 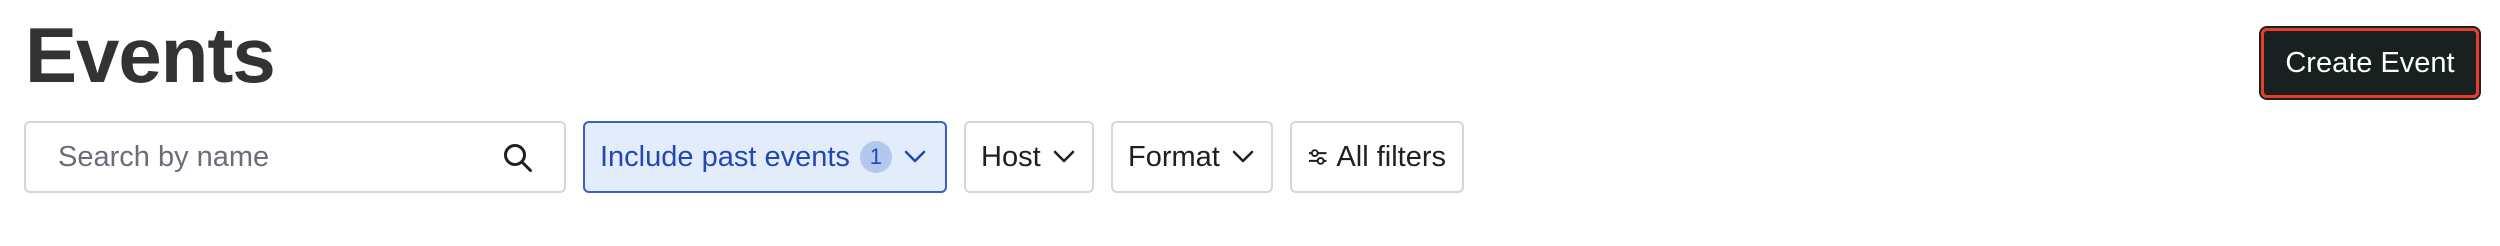 I want to click on format-filter-label: Format, so click(x=1174, y=156).